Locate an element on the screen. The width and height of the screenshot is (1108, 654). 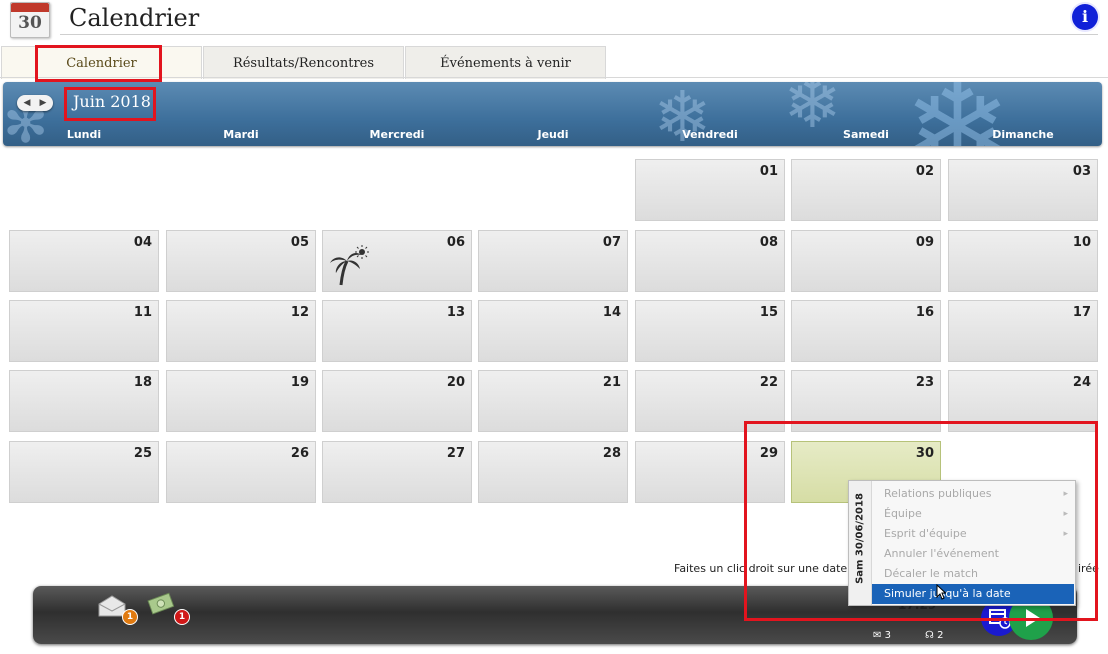
weekday-vendredi: Vendredi is located at coordinates (710, 134).